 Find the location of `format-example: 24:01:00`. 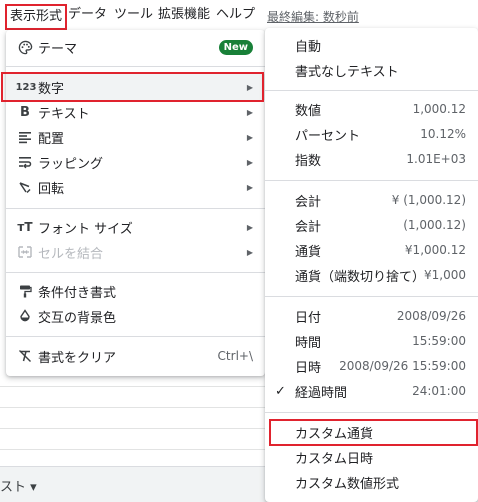

format-example: 24:01:00 is located at coordinates (439, 391).